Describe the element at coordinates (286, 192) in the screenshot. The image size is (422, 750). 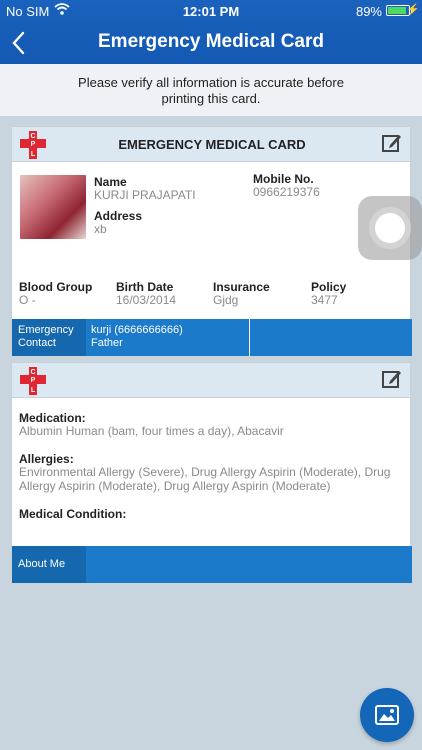
I see `mobile-value: 0966219376` at that location.